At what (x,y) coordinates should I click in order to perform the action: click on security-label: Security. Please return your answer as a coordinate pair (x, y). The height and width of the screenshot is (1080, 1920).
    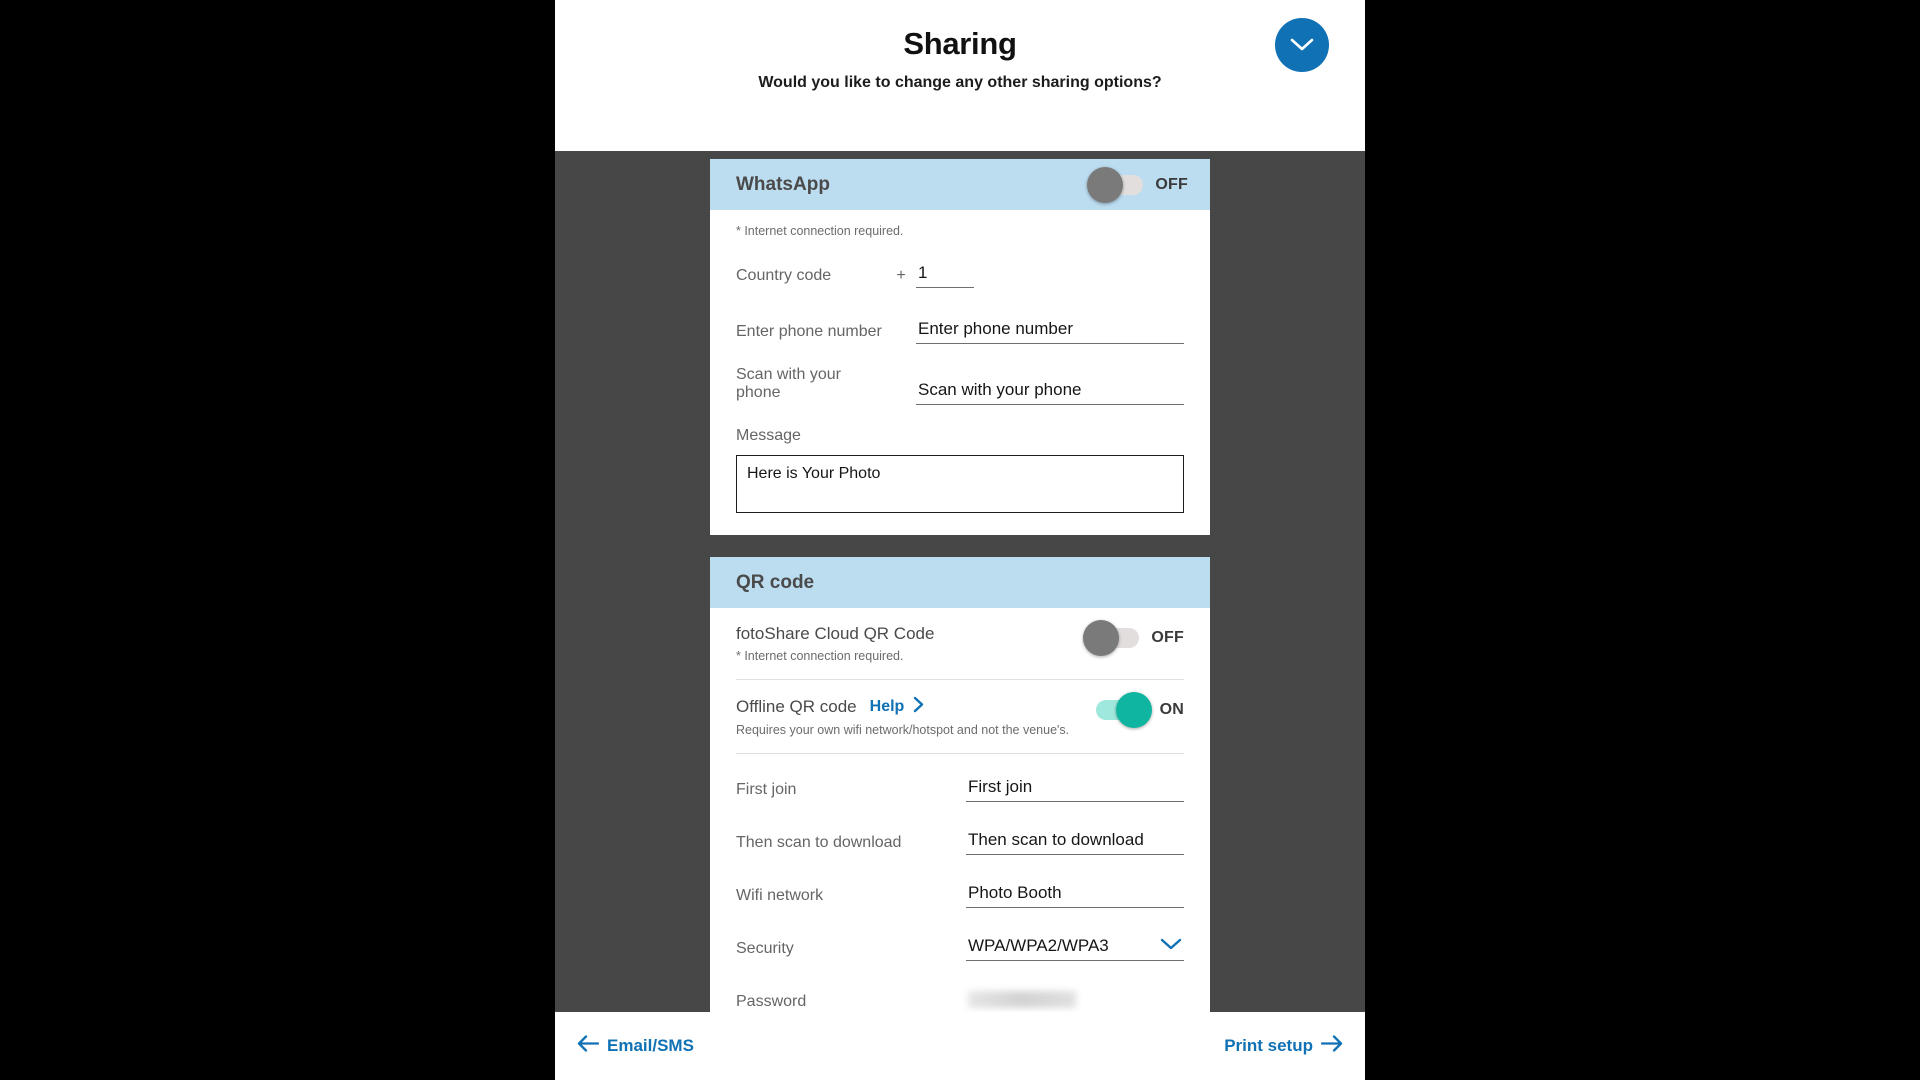
    Looking at the image, I should click on (765, 948).